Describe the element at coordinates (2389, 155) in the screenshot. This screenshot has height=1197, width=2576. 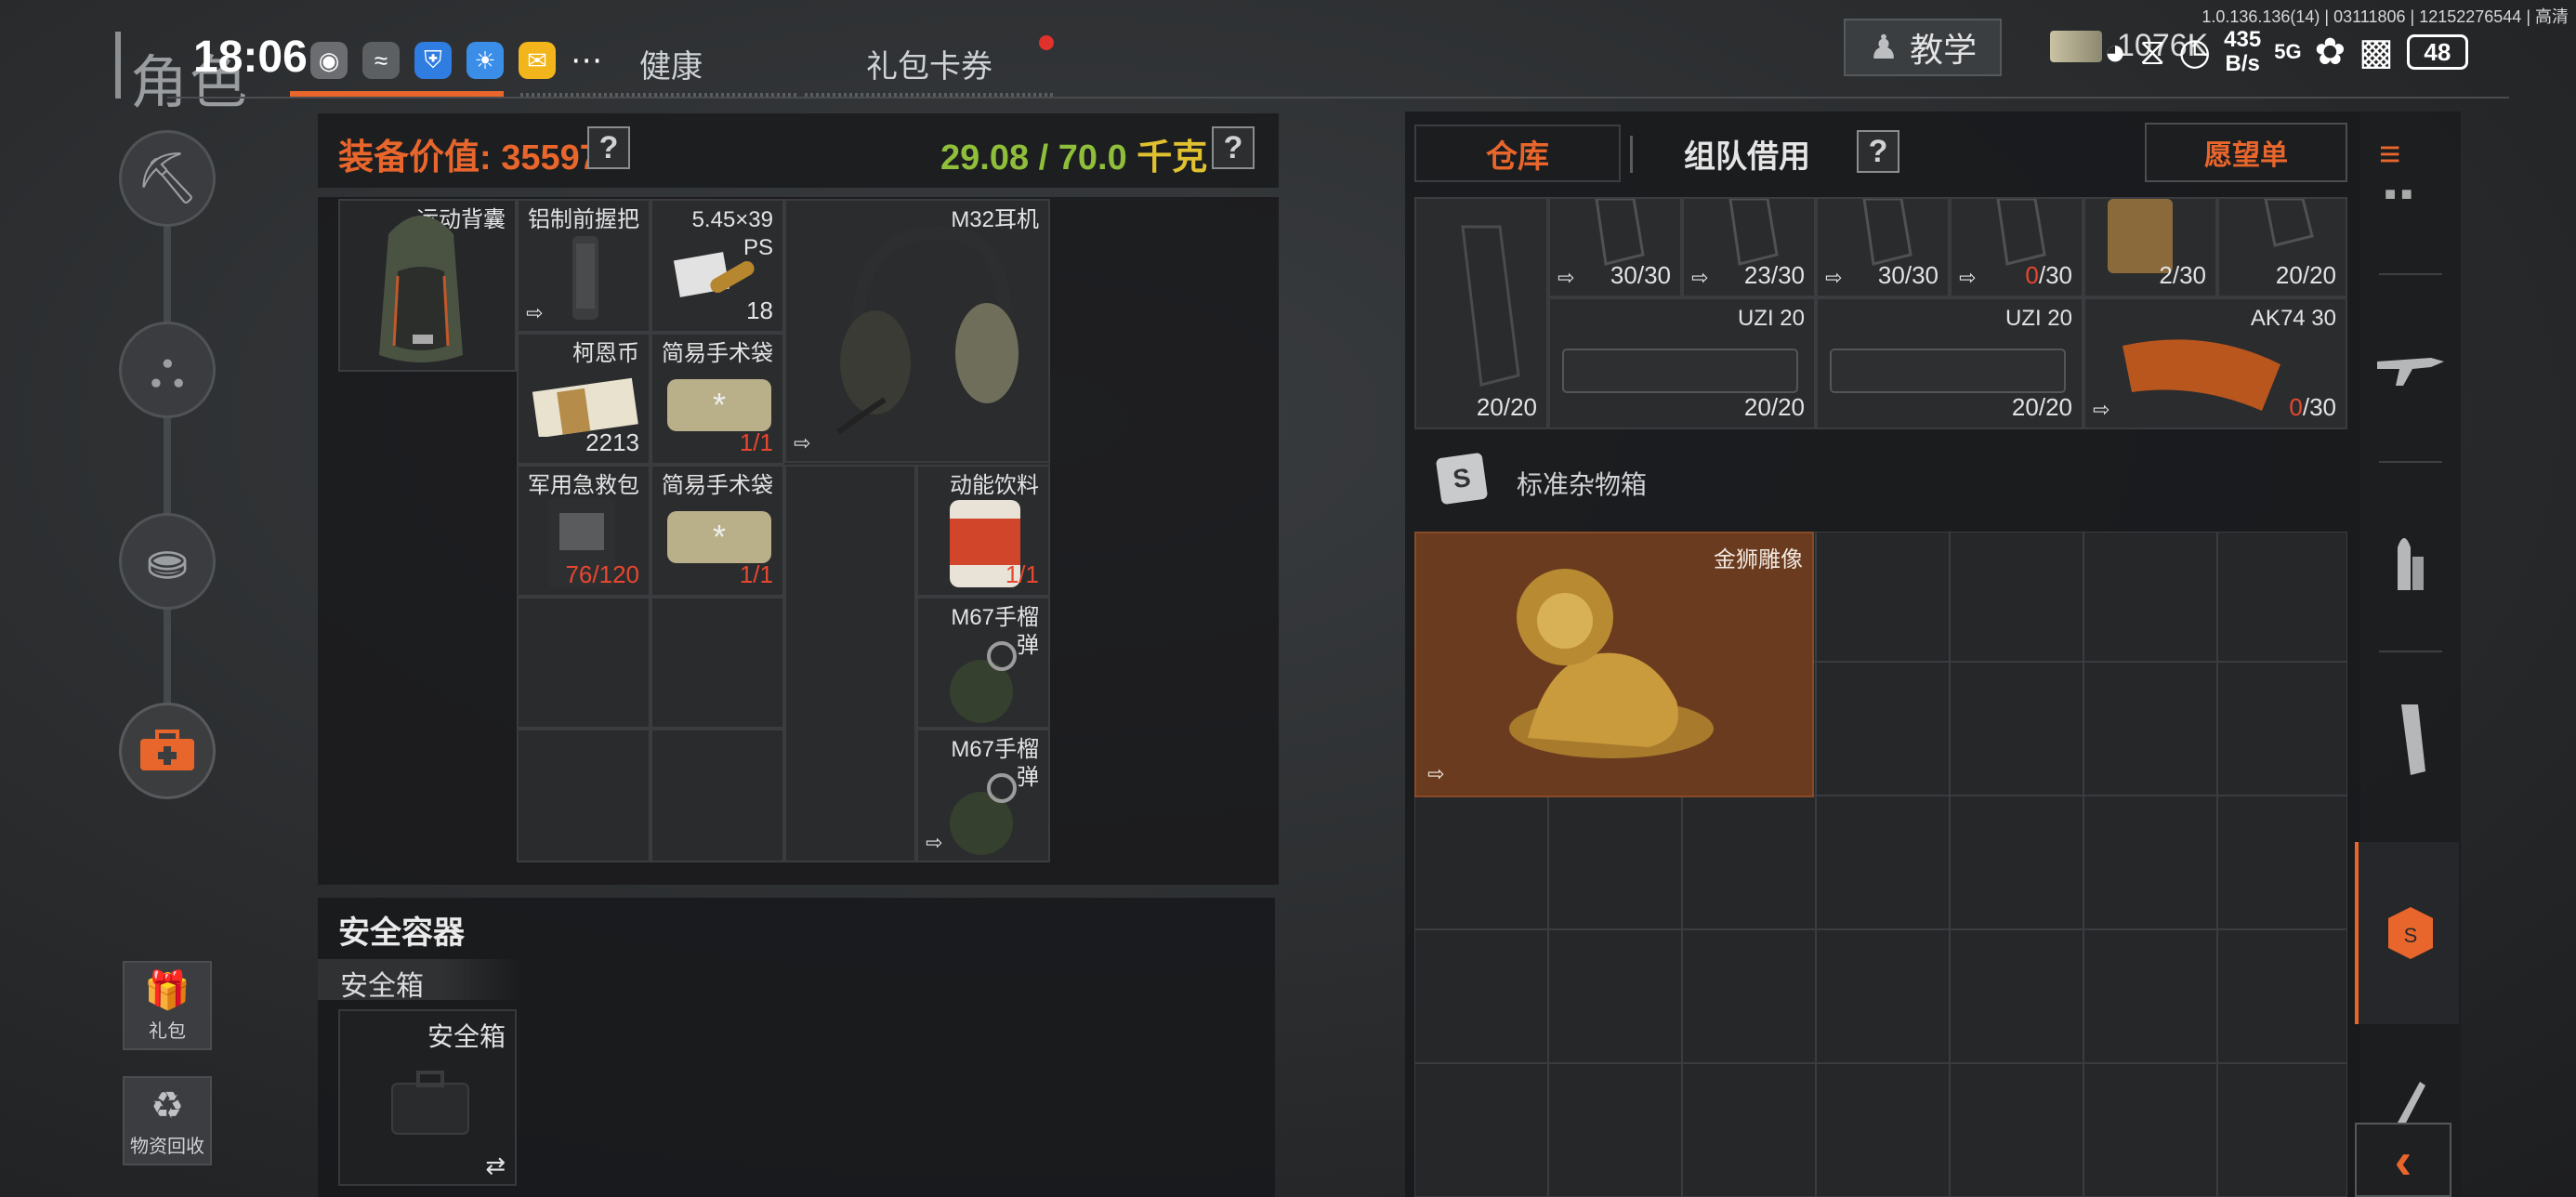
I see `sort-icon: ≡` at that location.